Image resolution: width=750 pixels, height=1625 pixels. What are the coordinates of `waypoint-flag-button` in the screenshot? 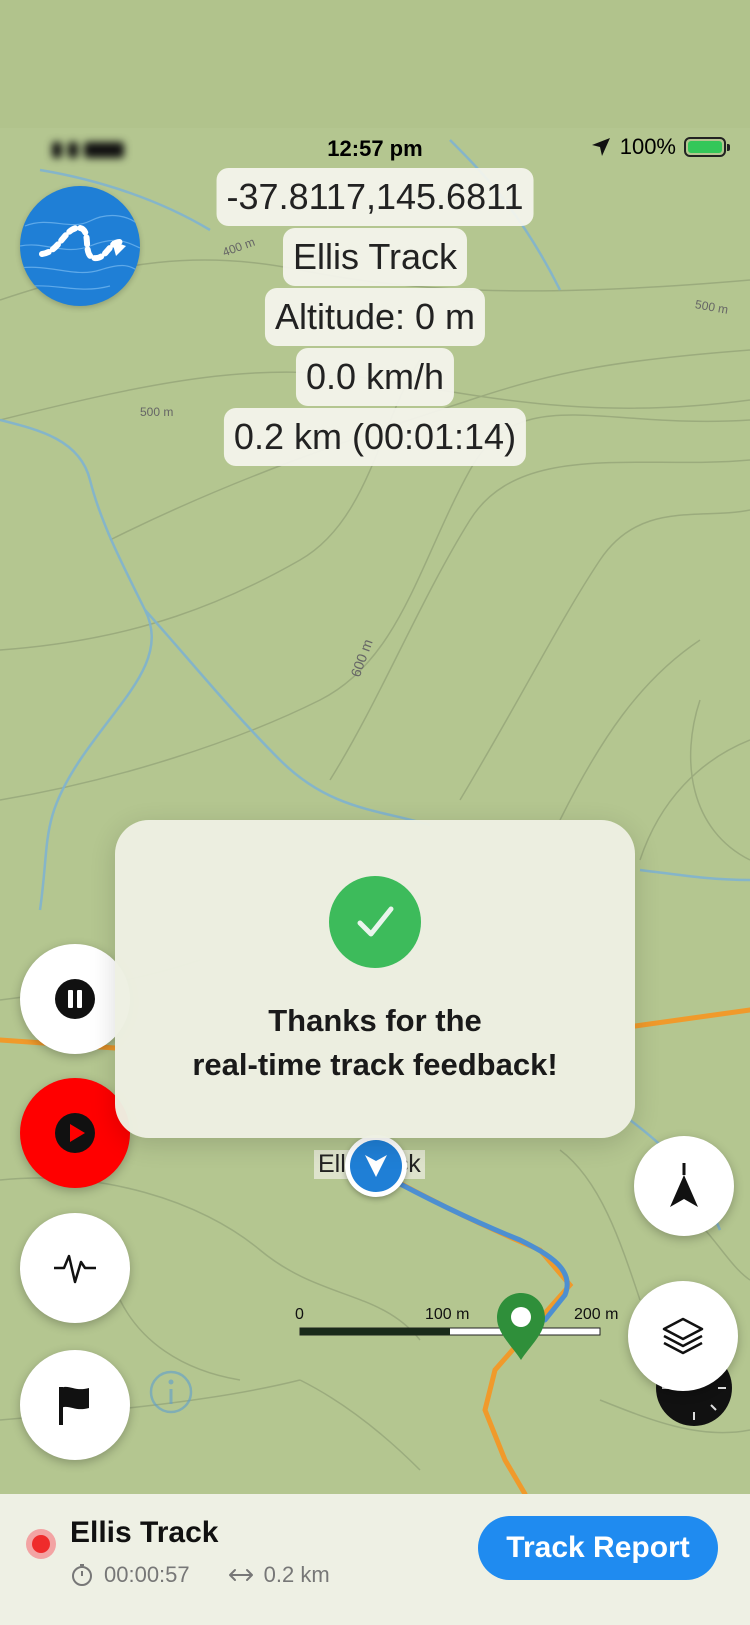 It's located at (75, 1405).